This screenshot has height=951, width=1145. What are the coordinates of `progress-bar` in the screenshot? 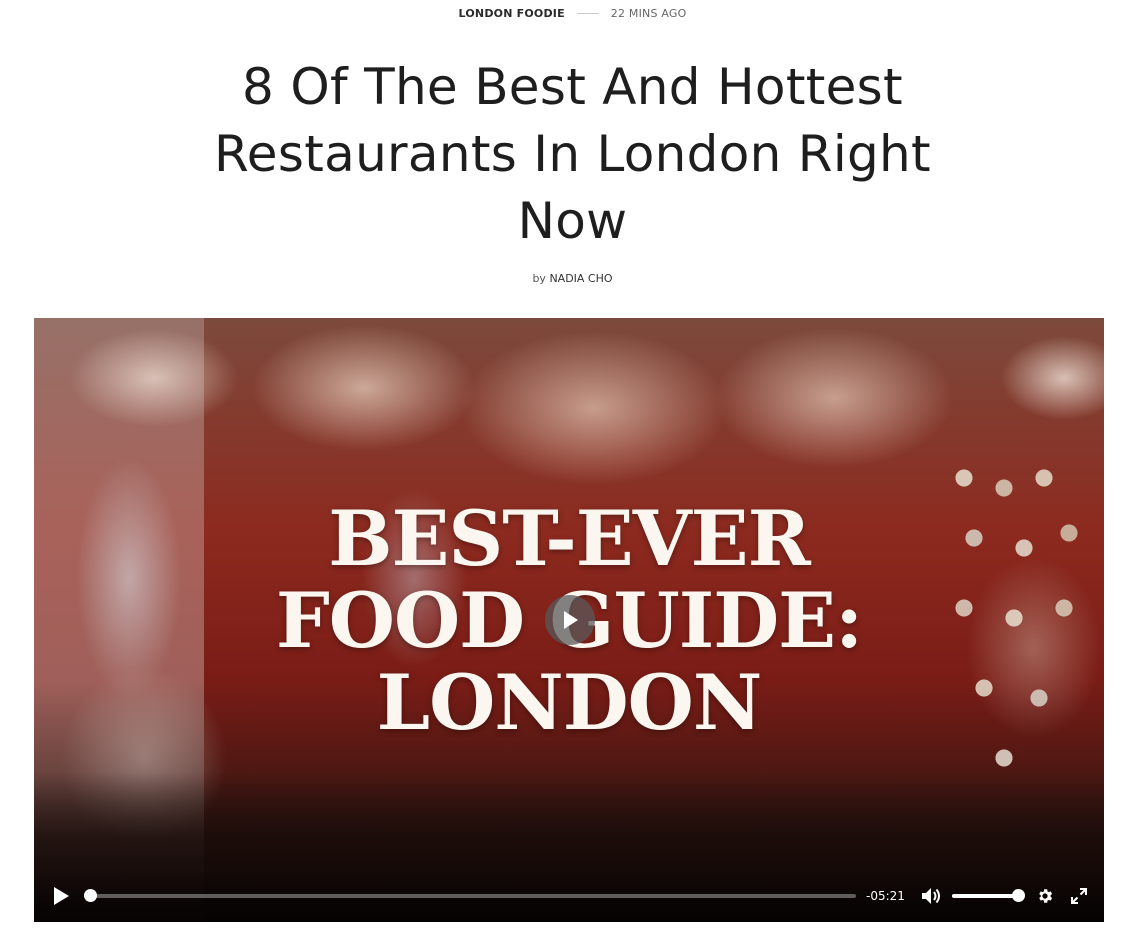 It's located at (470, 895).